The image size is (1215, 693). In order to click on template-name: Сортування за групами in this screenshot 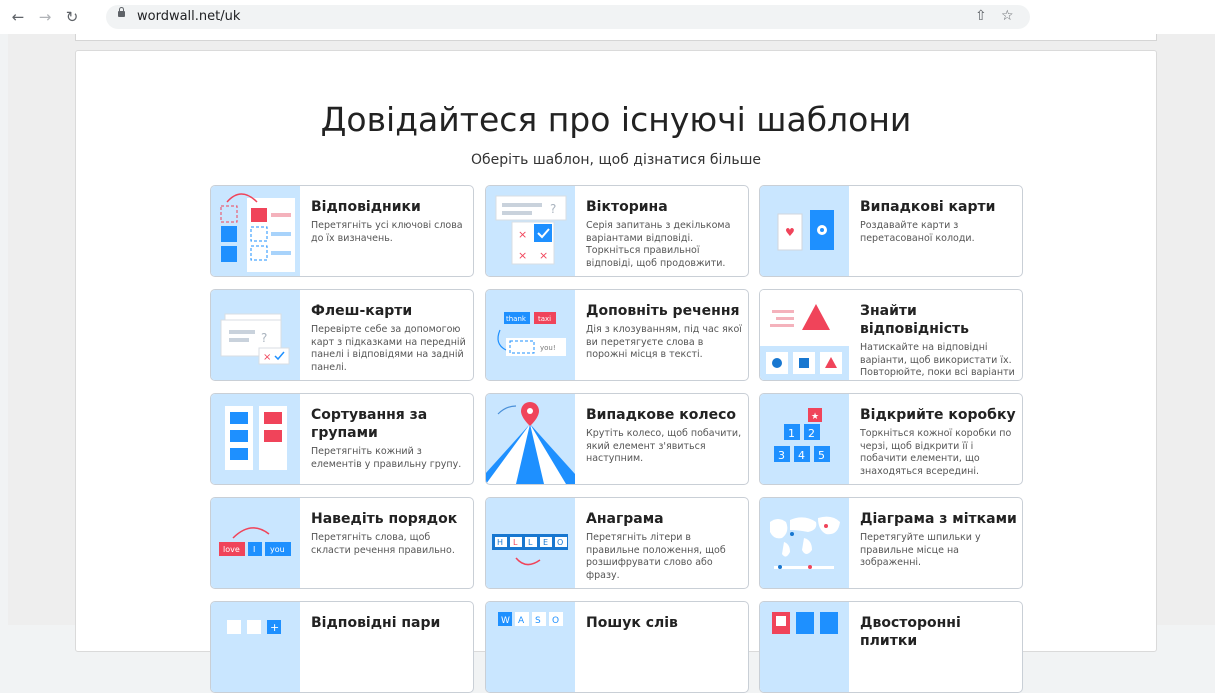, I will do `click(369, 424)`.